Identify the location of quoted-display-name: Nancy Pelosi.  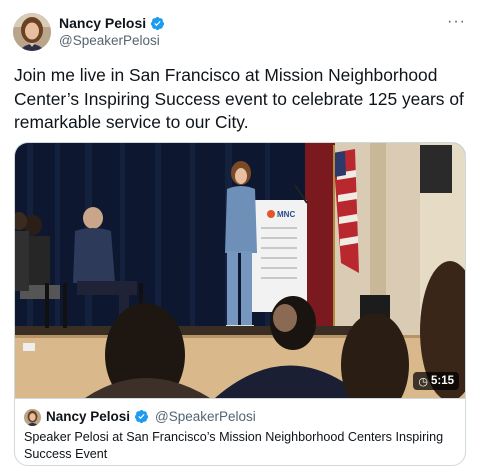
(88, 416).